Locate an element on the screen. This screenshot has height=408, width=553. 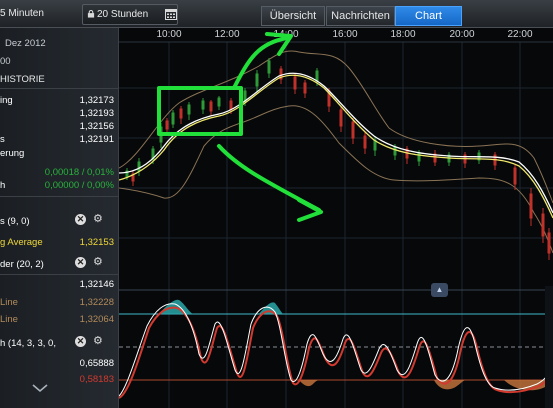
indicator-value: 1,32153 is located at coordinates (96, 242).